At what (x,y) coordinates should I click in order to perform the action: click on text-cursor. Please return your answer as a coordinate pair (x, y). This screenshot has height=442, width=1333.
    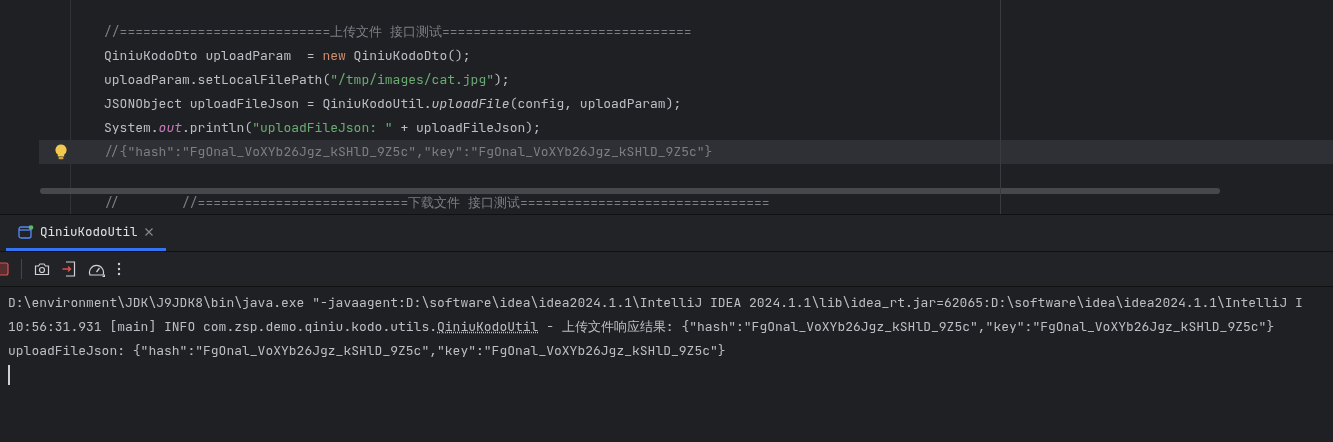
    Looking at the image, I should click on (9, 375).